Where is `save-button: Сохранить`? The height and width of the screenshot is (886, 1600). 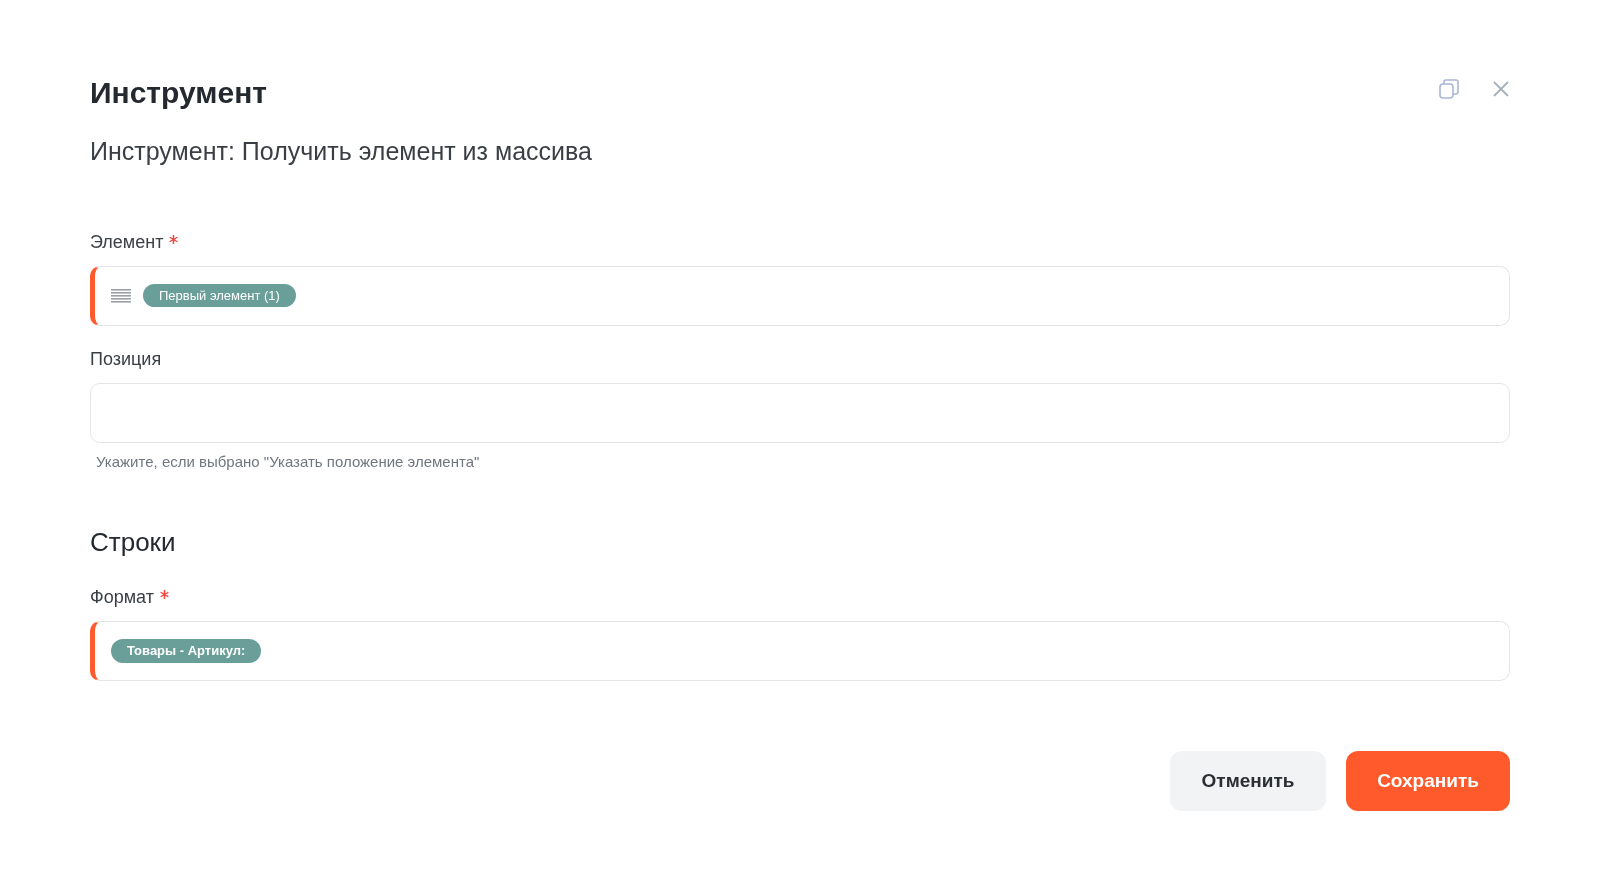
save-button: Сохранить is located at coordinates (1428, 781).